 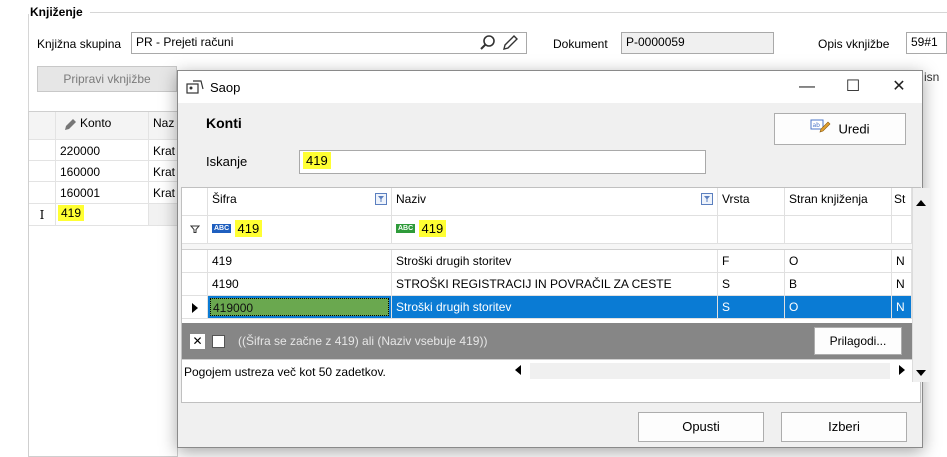 I want to click on konto-header-label: Konto, so click(x=96, y=123).